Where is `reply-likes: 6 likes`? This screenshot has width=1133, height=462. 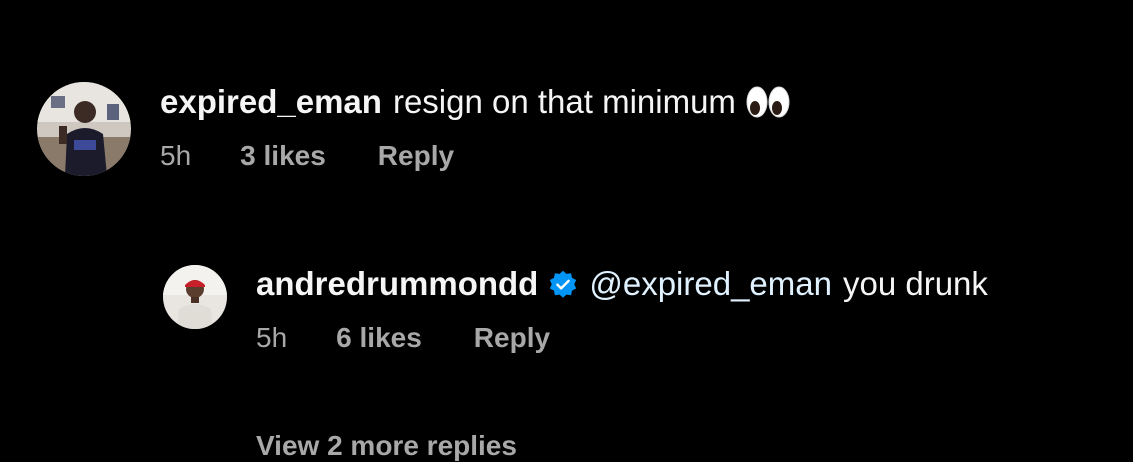
reply-likes: 6 likes is located at coordinates (379, 338).